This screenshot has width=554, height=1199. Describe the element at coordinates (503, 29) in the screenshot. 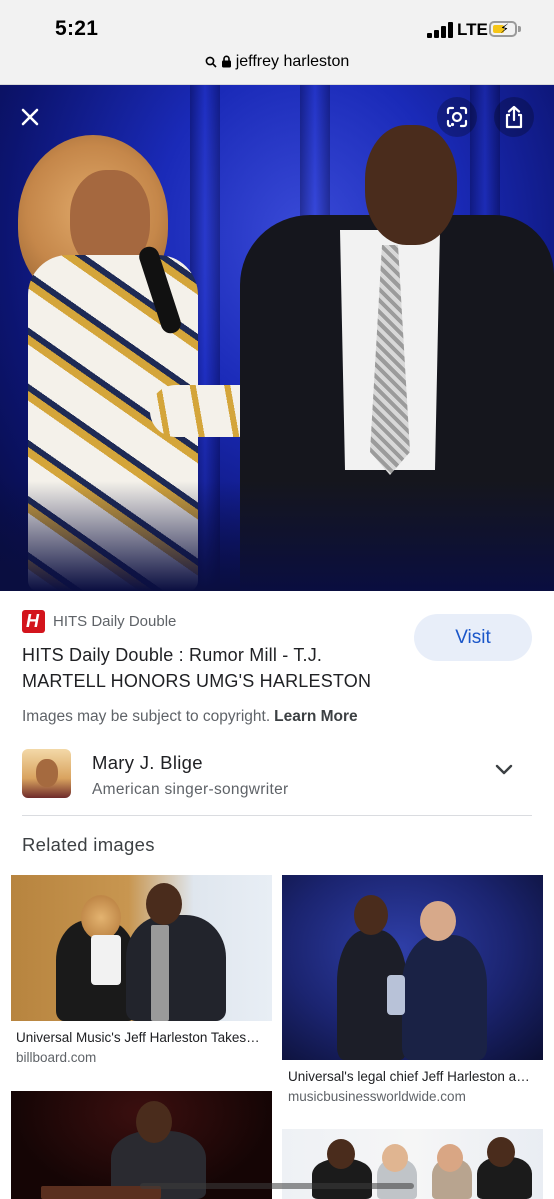

I see `battery-icon: ⚡` at that location.